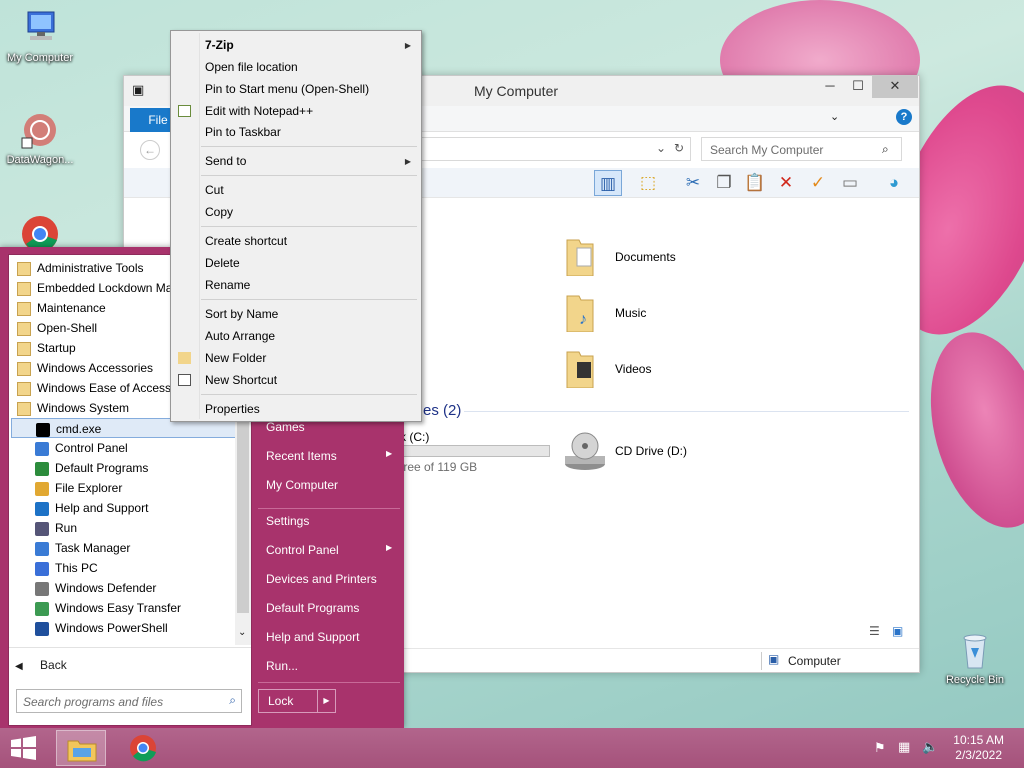 This screenshot has width=1024, height=768. Describe the element at coordinates (975, 658) in the screenshot. I see `desktop-icon-recycle-bin: Recycle Bin` at that location.